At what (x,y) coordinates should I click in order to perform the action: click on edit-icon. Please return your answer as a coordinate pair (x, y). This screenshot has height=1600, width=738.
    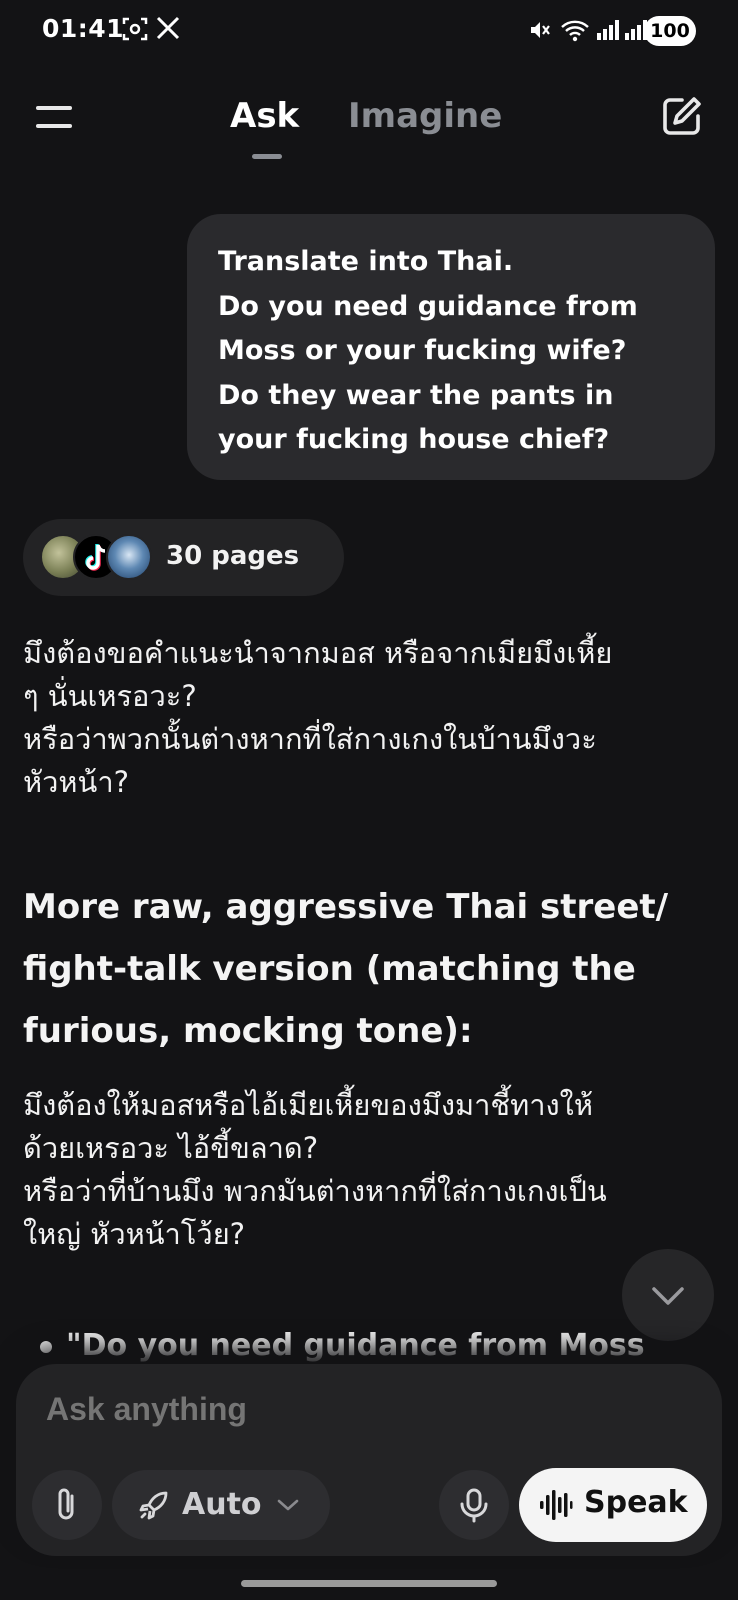
    Looking at the image, I should click on (682, 116).